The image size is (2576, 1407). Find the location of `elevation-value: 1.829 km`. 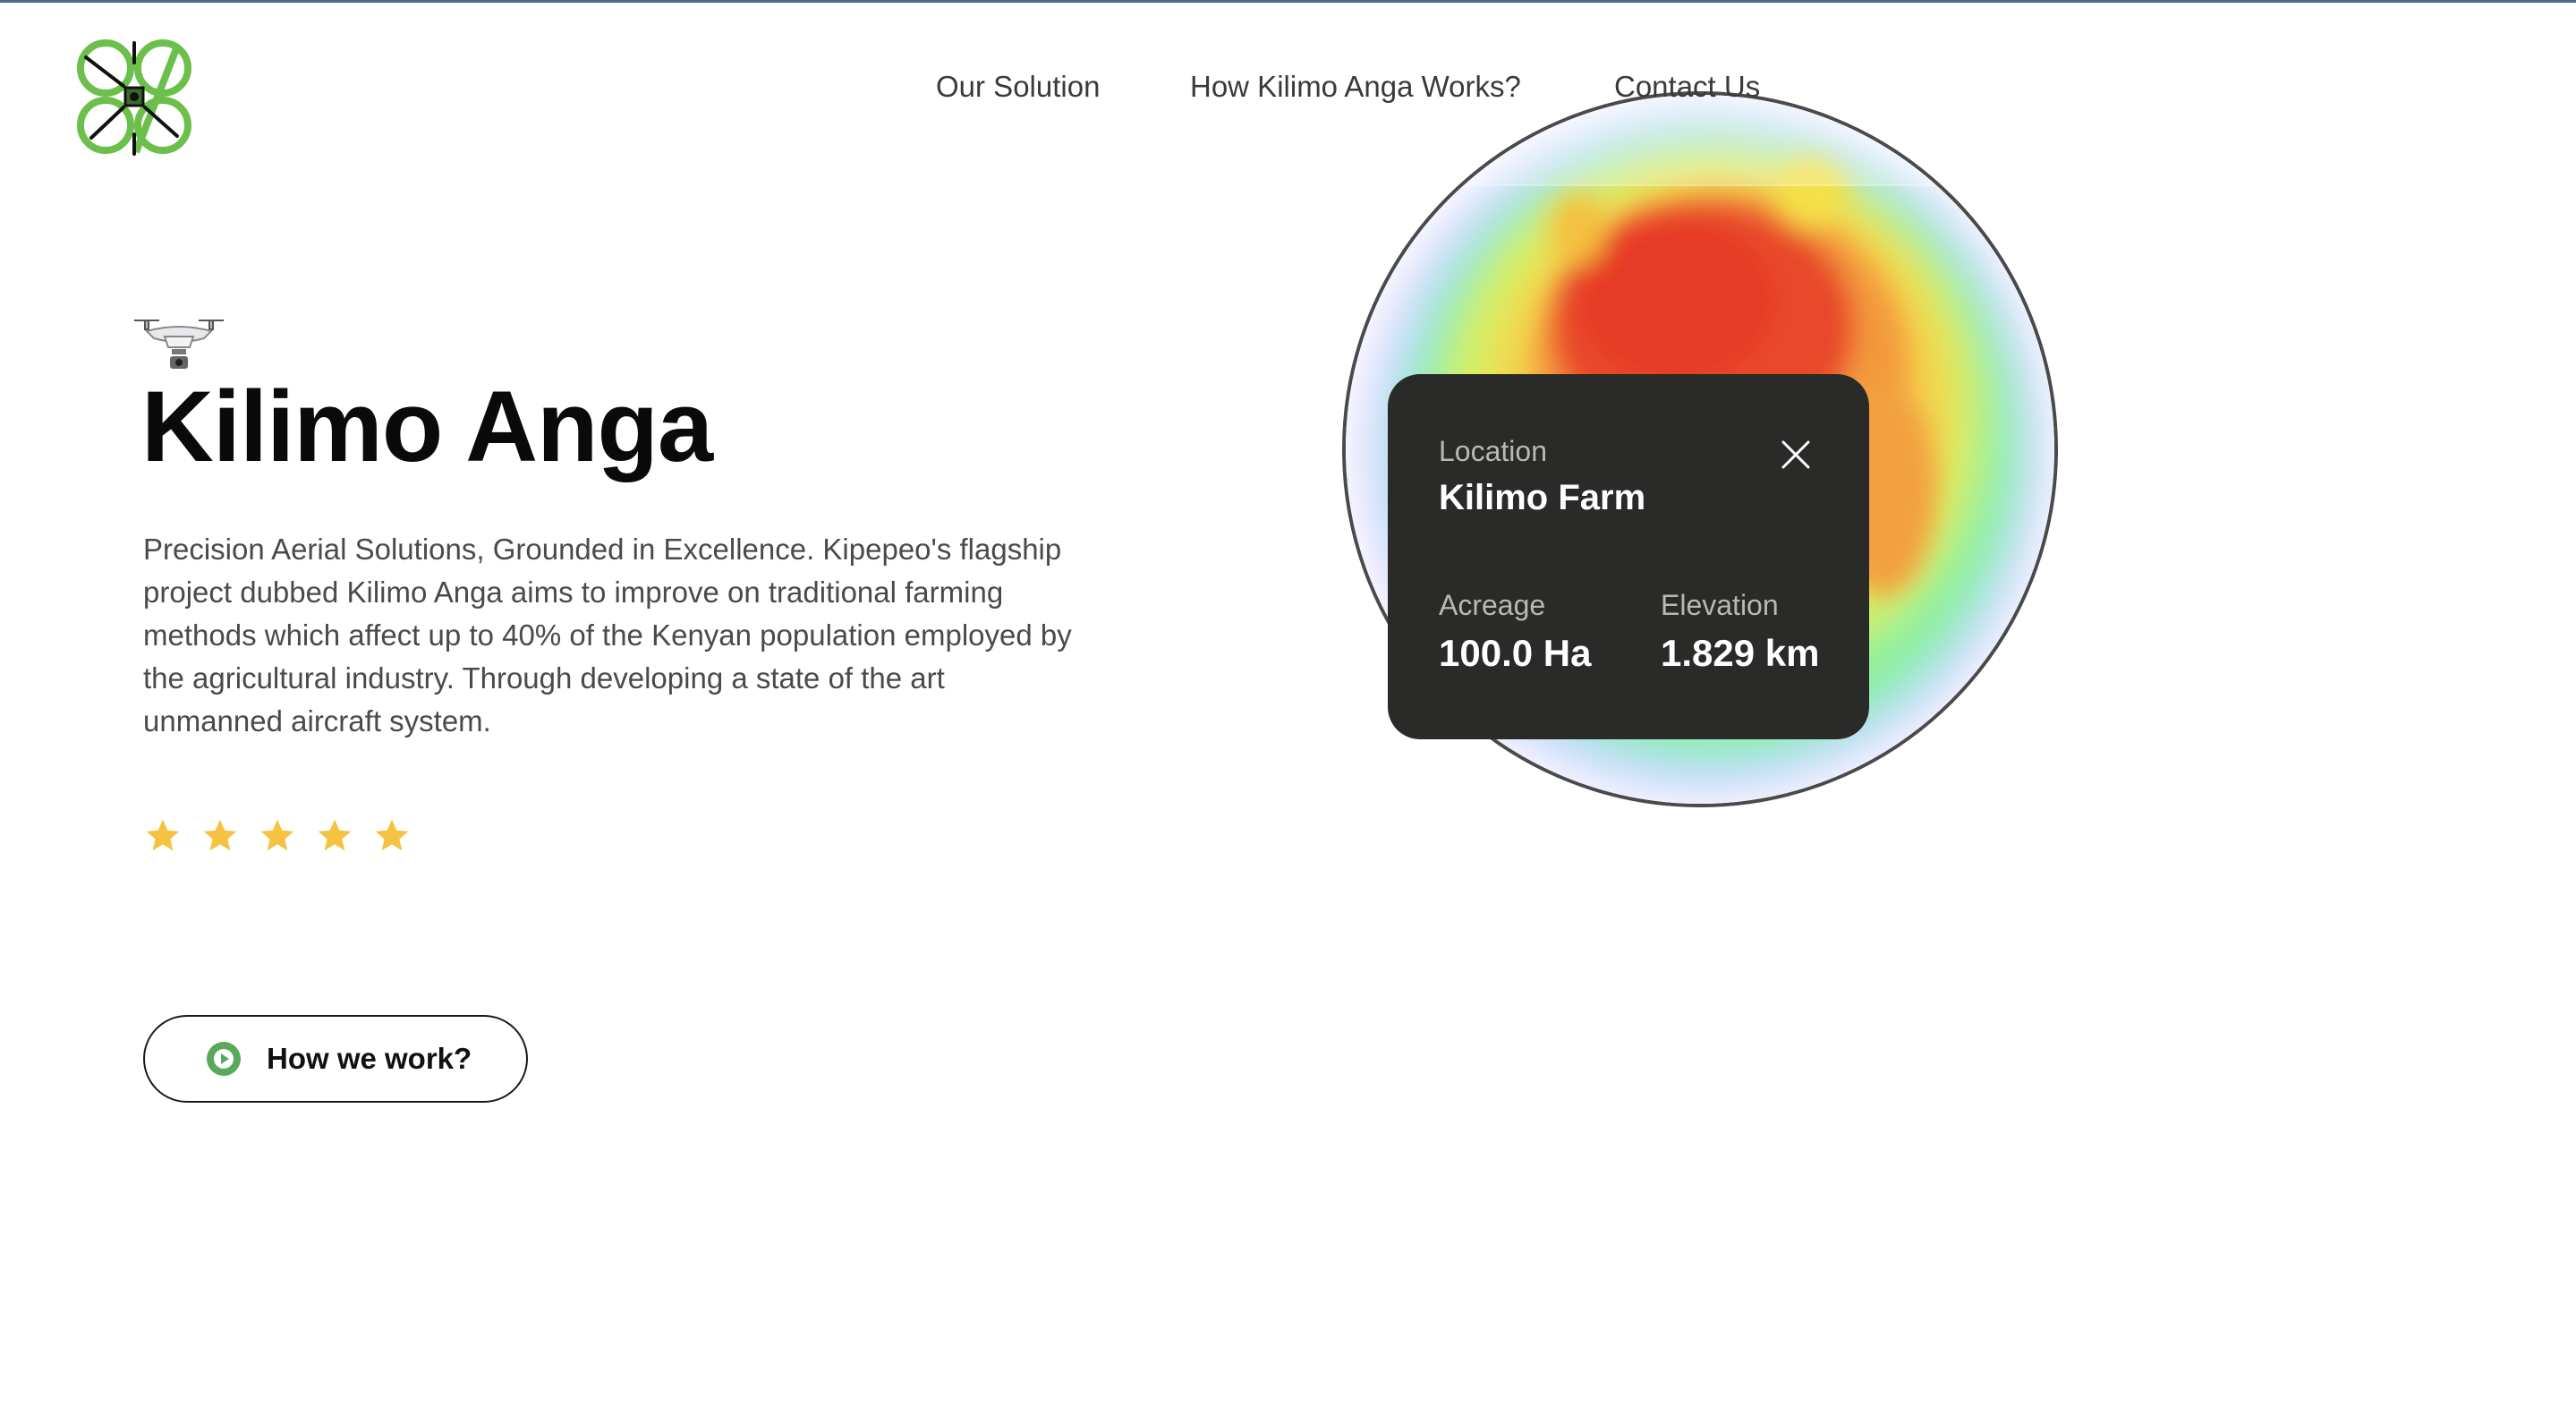

elevation-value: 1.829 km is located at coordinates (1740, 653).